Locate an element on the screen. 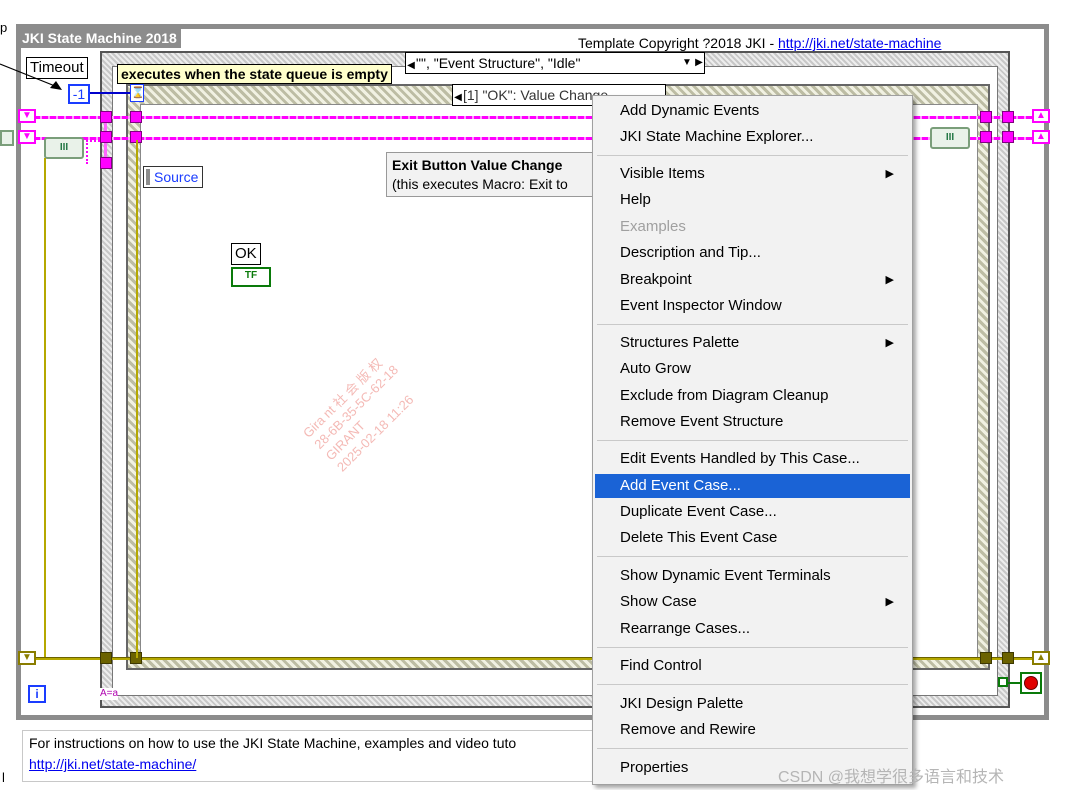 Image resolution: width=1067 pixels, height=790 pixels. menu-item-label: Properties is located at coordinates (654, 767).